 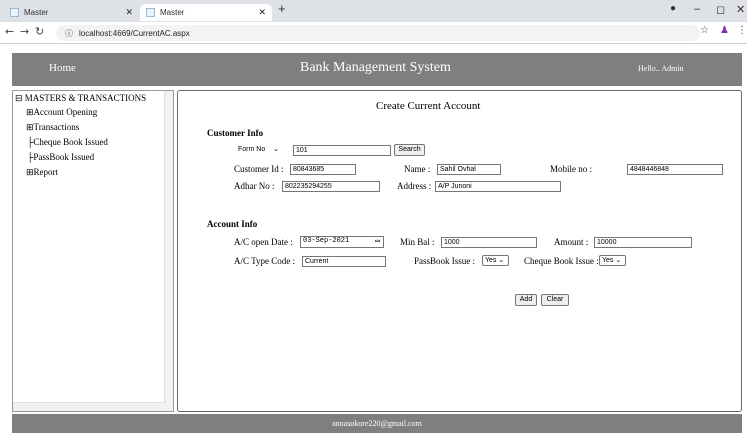 What do you see at coordinates (69, 33) in the screenshot?
I see `info-icon: ⓘ` at bounding box center [69, 33].